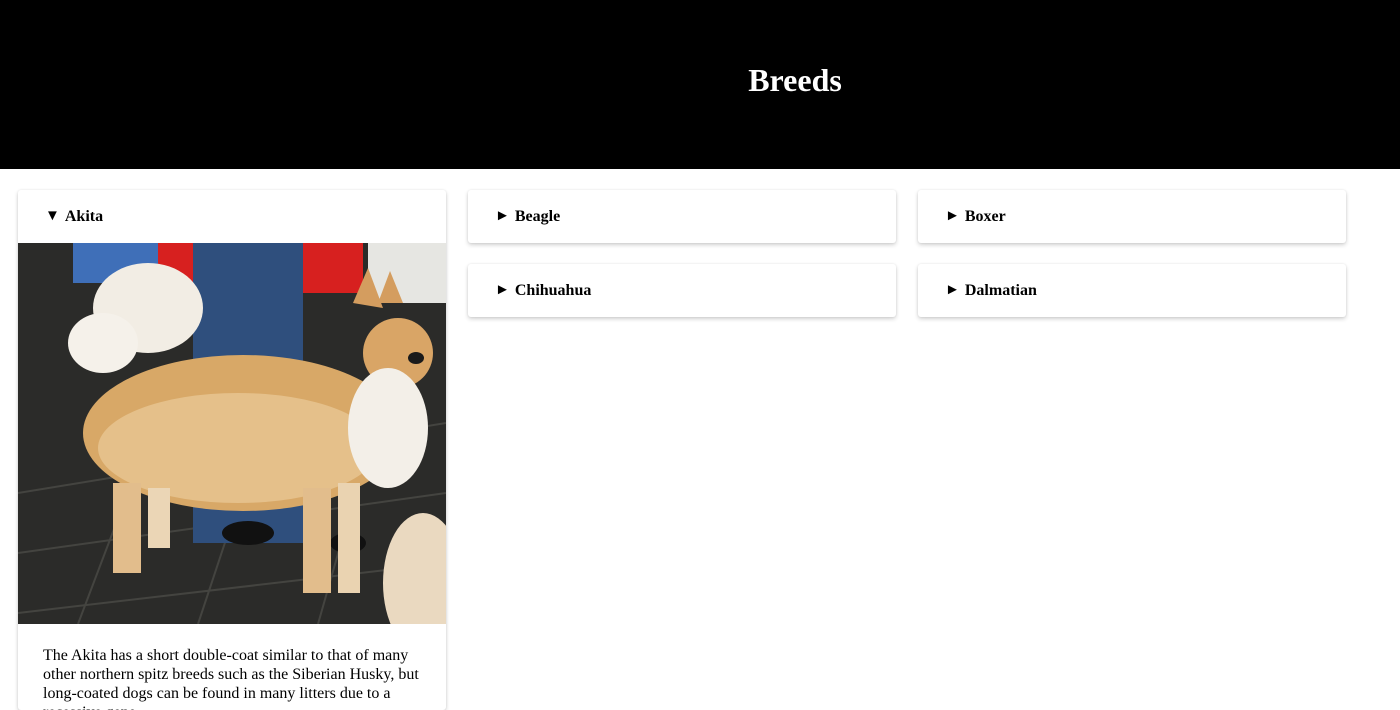 The height and width of the screenshot is (710, 1400). I want to click on breed-card-dalmatian: ► Dalmatian, so click(1132, 290).